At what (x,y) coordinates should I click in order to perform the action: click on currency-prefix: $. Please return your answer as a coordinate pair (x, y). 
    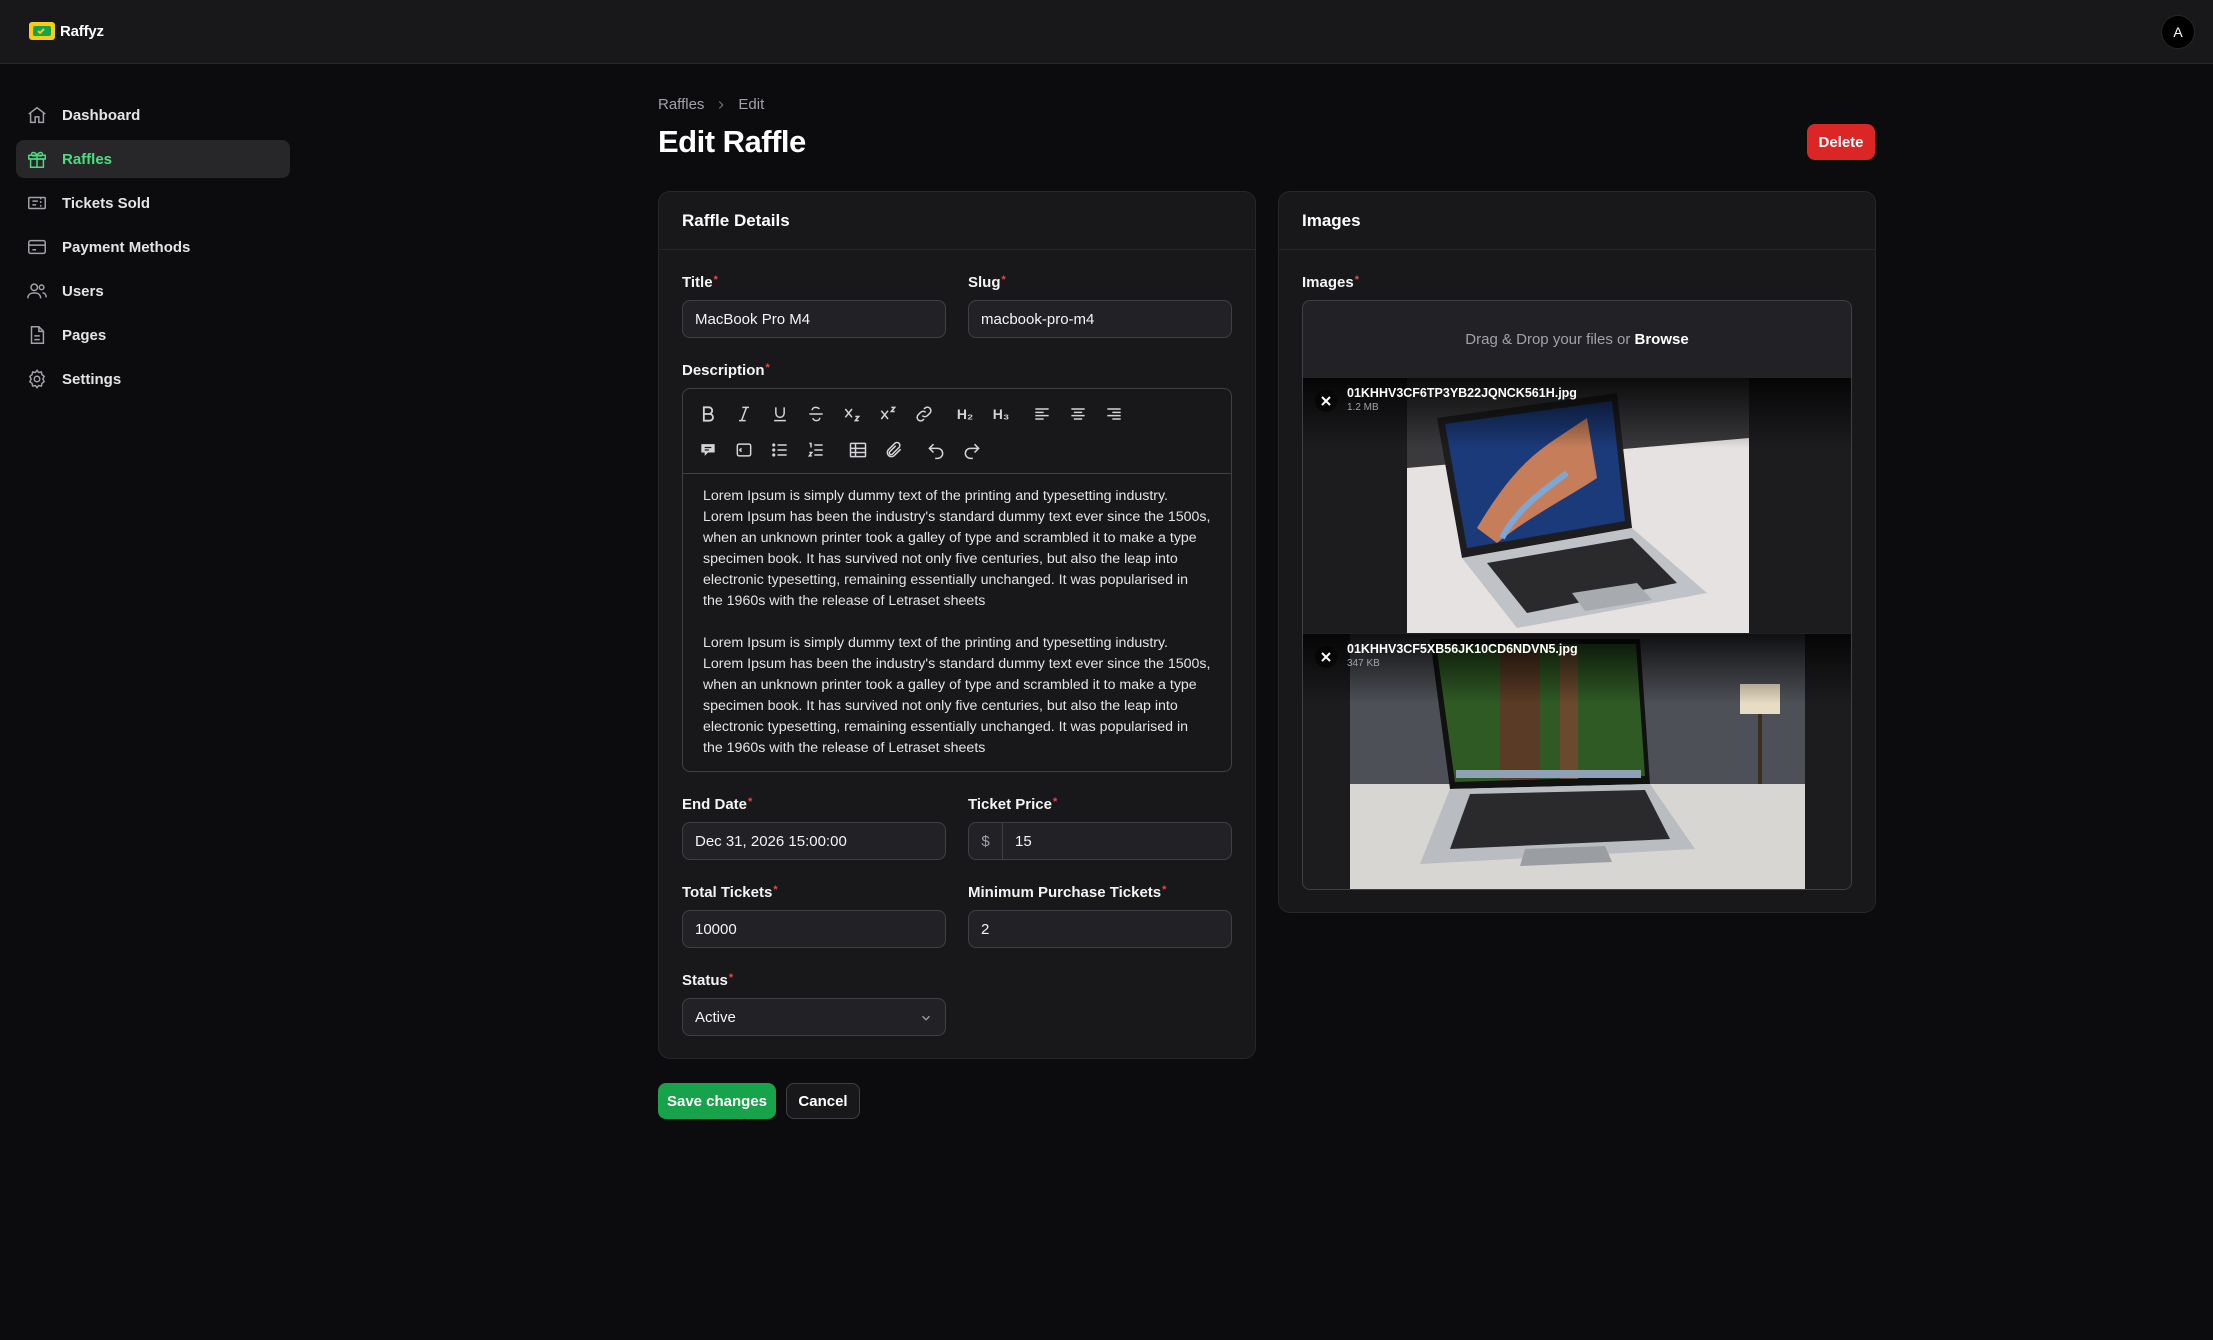
    Looking at the image, I should click on (986, 841).